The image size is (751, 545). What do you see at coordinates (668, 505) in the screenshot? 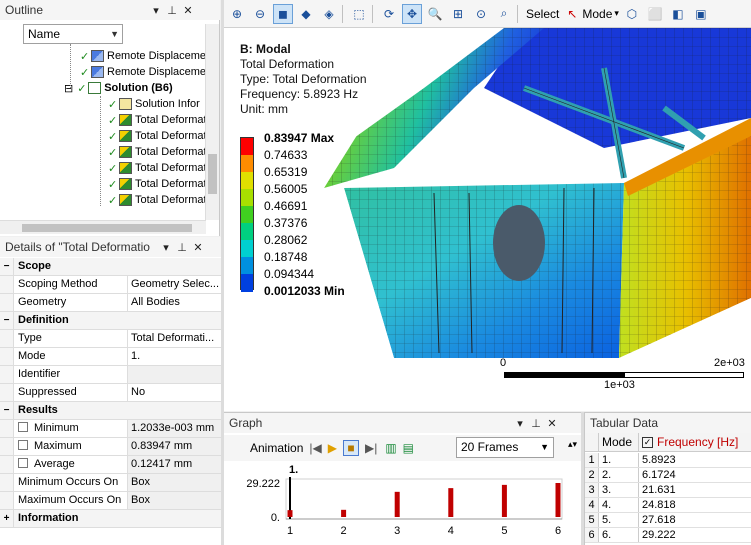
I see `table-row: 4 4. 24.818` at bounding box center [668, 505].